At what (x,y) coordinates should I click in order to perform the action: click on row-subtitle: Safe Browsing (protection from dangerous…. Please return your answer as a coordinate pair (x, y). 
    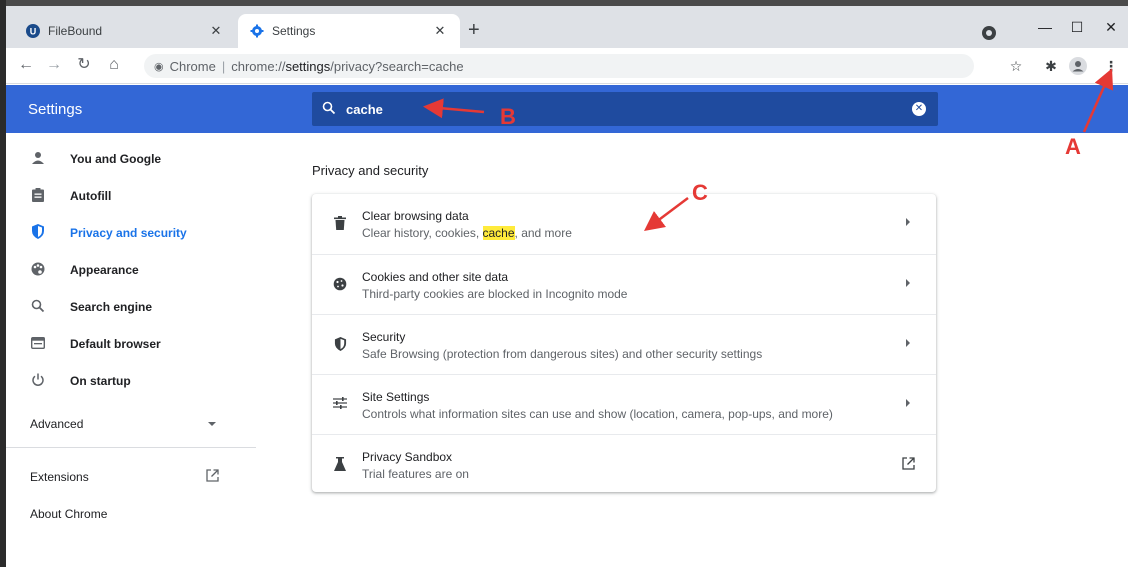
    Looking at the image, I should click on (562, 354).